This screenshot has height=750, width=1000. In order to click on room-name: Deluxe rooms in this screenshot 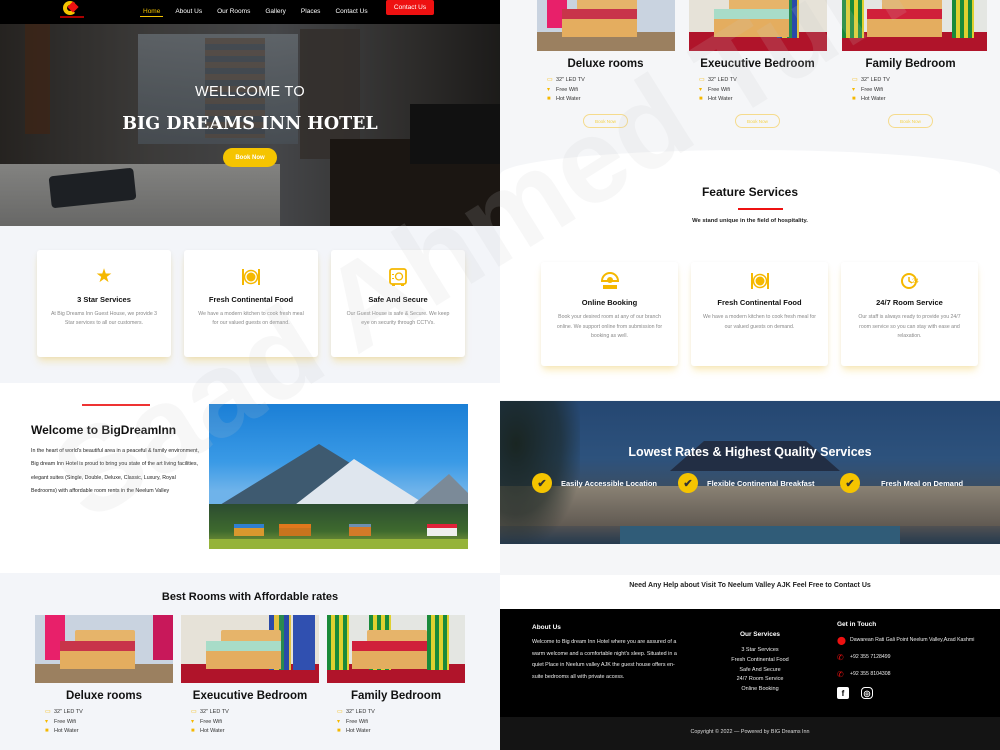, I will do `click(104, 696)`.